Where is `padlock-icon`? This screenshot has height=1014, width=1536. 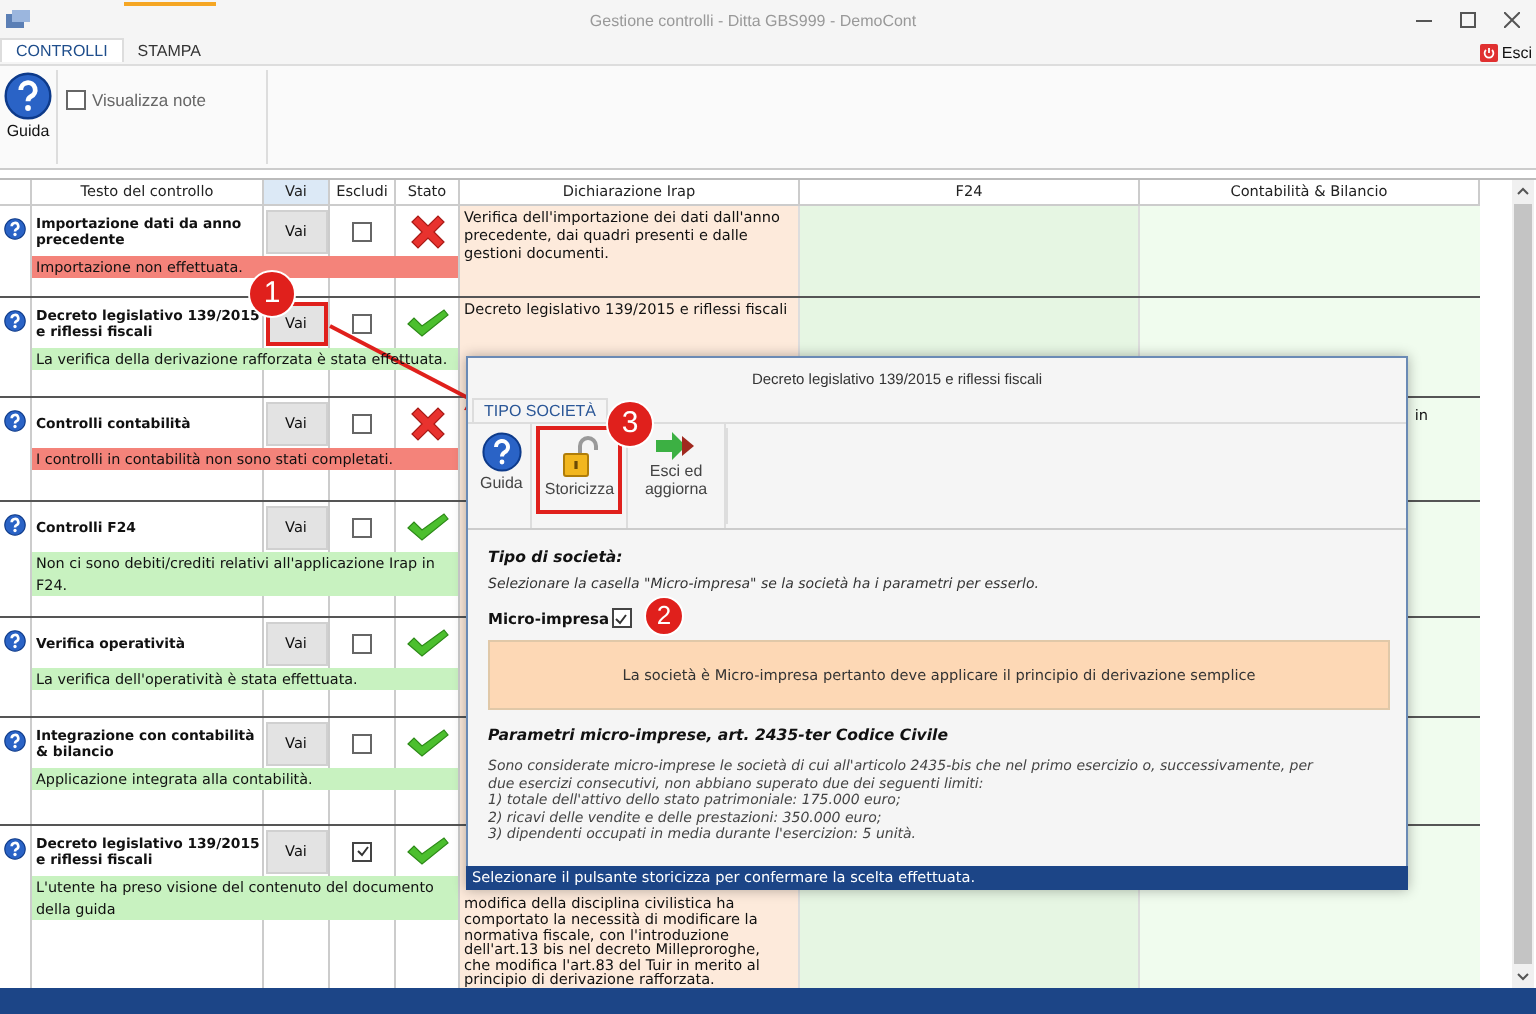
padlock-icon is located at coordinates (579, 457).